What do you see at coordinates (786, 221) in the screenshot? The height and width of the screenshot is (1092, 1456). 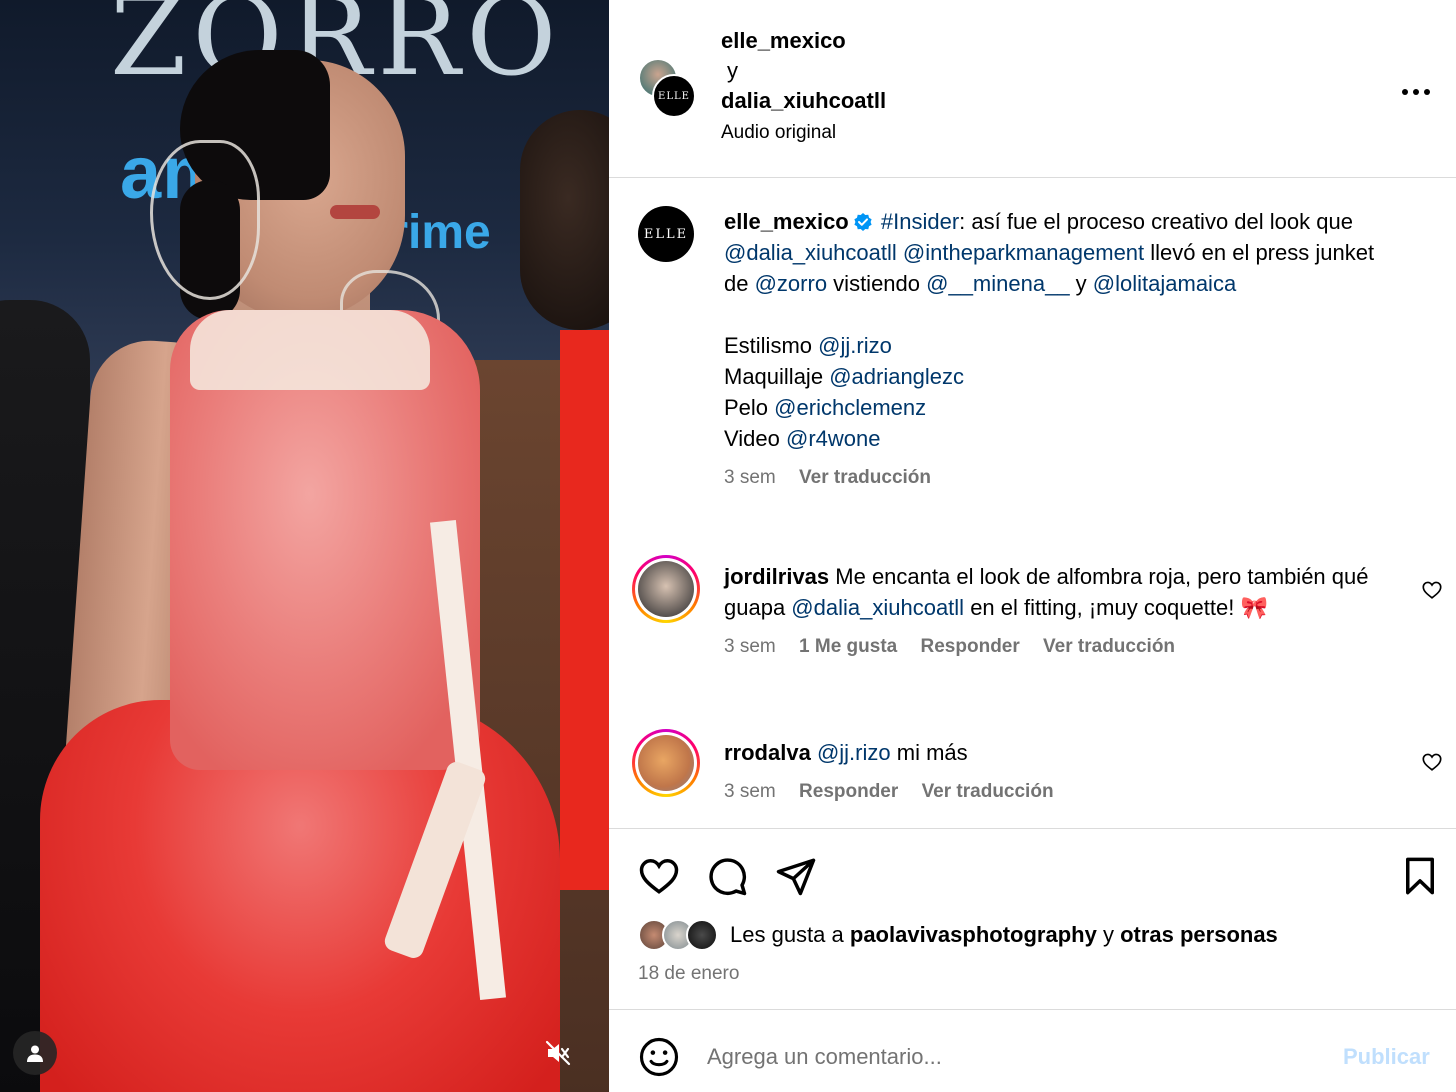 I see `caption-username: elle_mexico` at bounding box center [786, 221].